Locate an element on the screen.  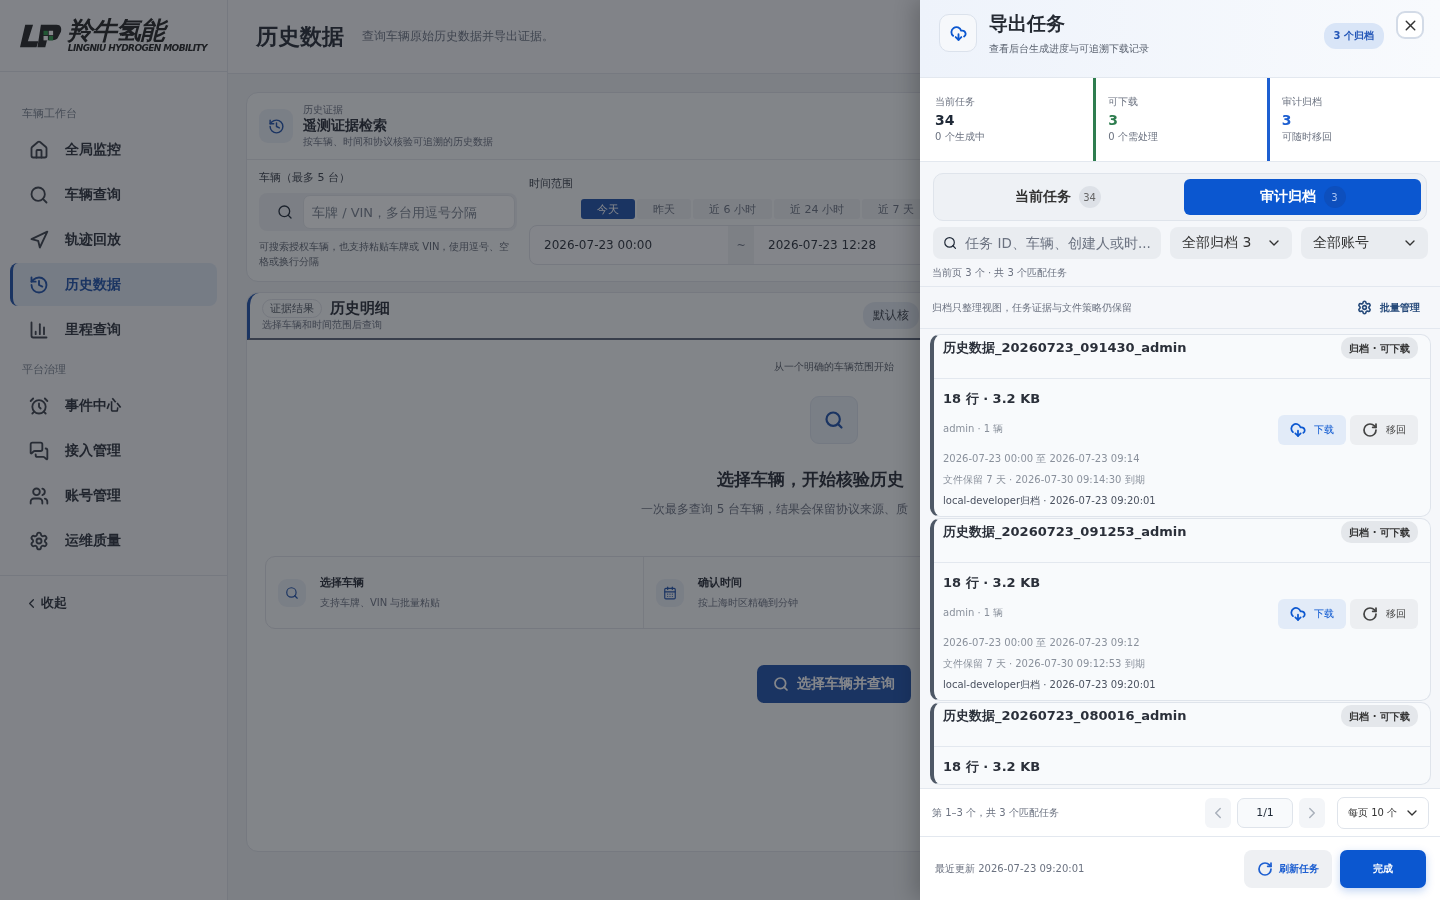
alarm-clock-icon is located at coordinates (39, 405).